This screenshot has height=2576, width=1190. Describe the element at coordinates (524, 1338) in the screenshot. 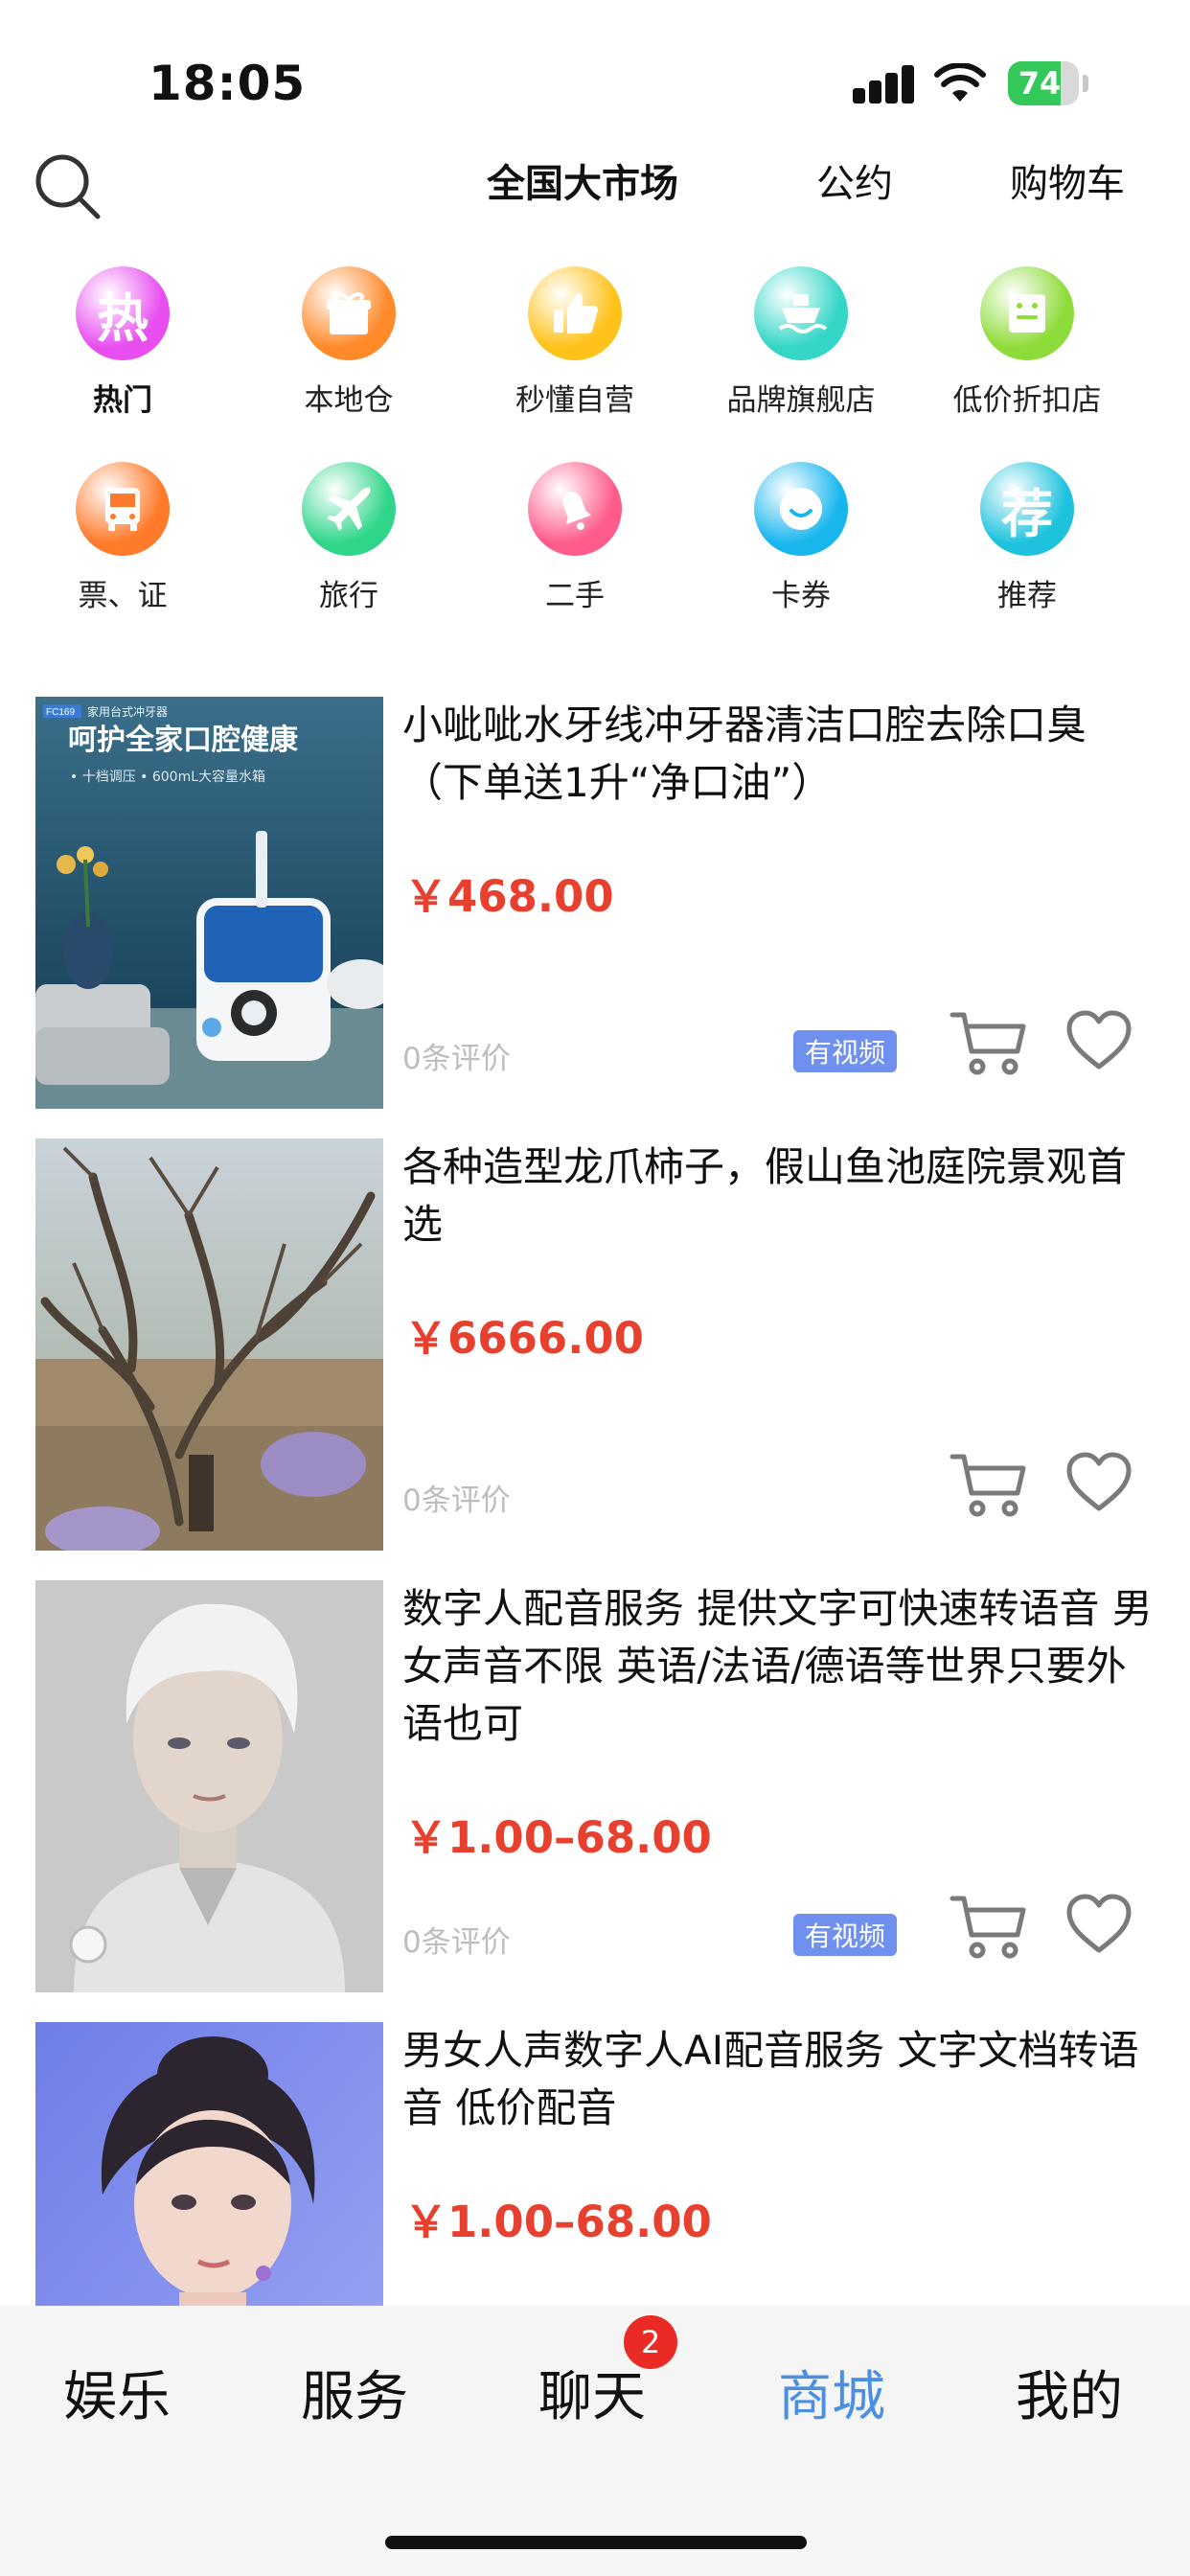

I see `product-price: ￥6666.00` at that location.